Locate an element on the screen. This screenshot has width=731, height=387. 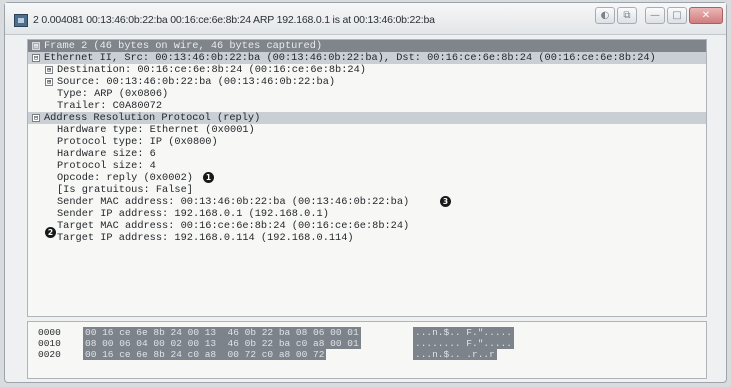
tree-row-hardware-type: Hardware type: Ethernet (0x0001) is located at coordinates (367, 130).